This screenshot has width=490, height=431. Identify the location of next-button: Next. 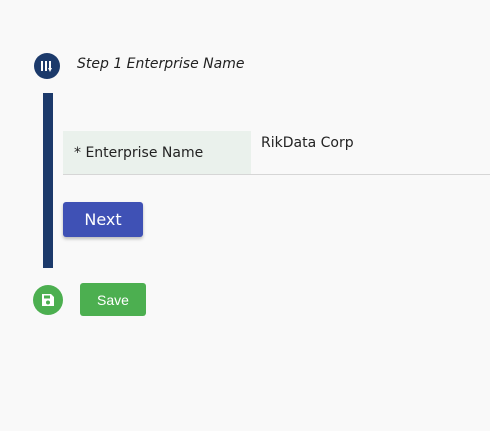
(103, 219).